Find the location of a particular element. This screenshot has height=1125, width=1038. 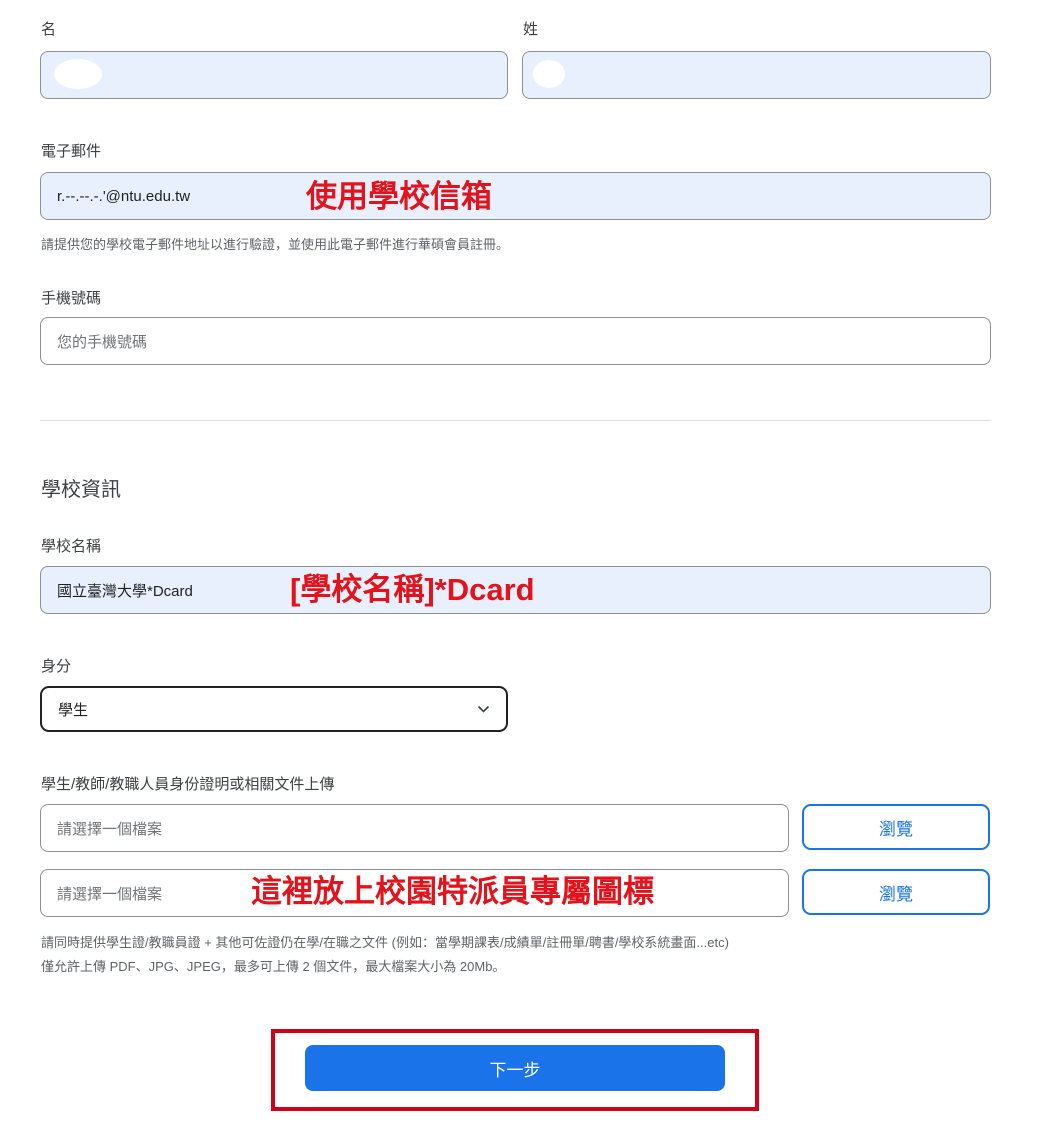

section-divider is located at coordinates (515, 420).